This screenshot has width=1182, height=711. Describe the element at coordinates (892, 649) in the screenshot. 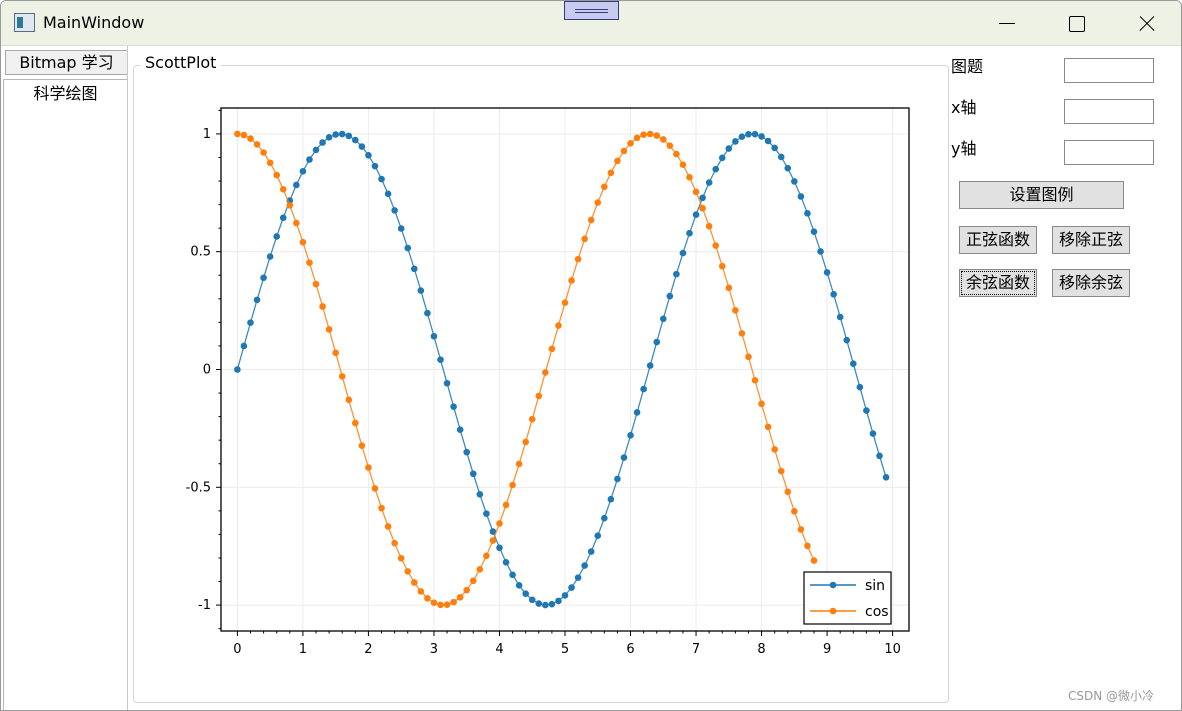

I see `x-tick-label: 10` at that location.